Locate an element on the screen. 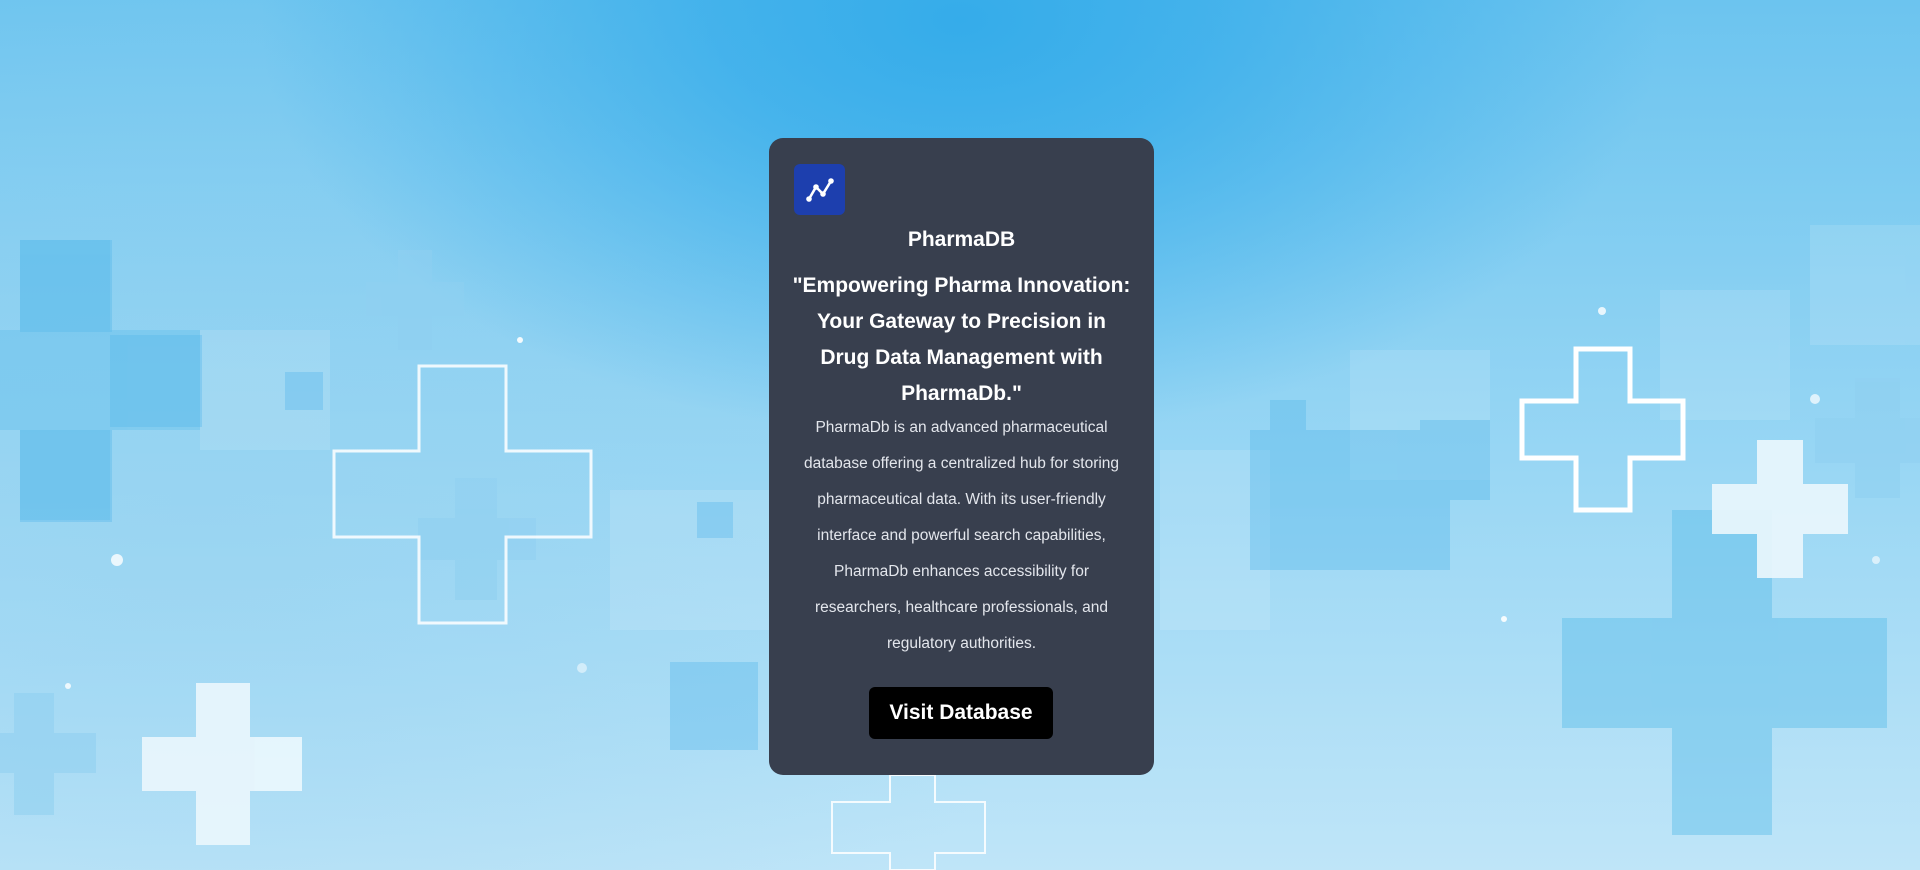 This screenshot has height=870, width=1920. visit-database-button: Visit Database is located at coordinates (961, 713).